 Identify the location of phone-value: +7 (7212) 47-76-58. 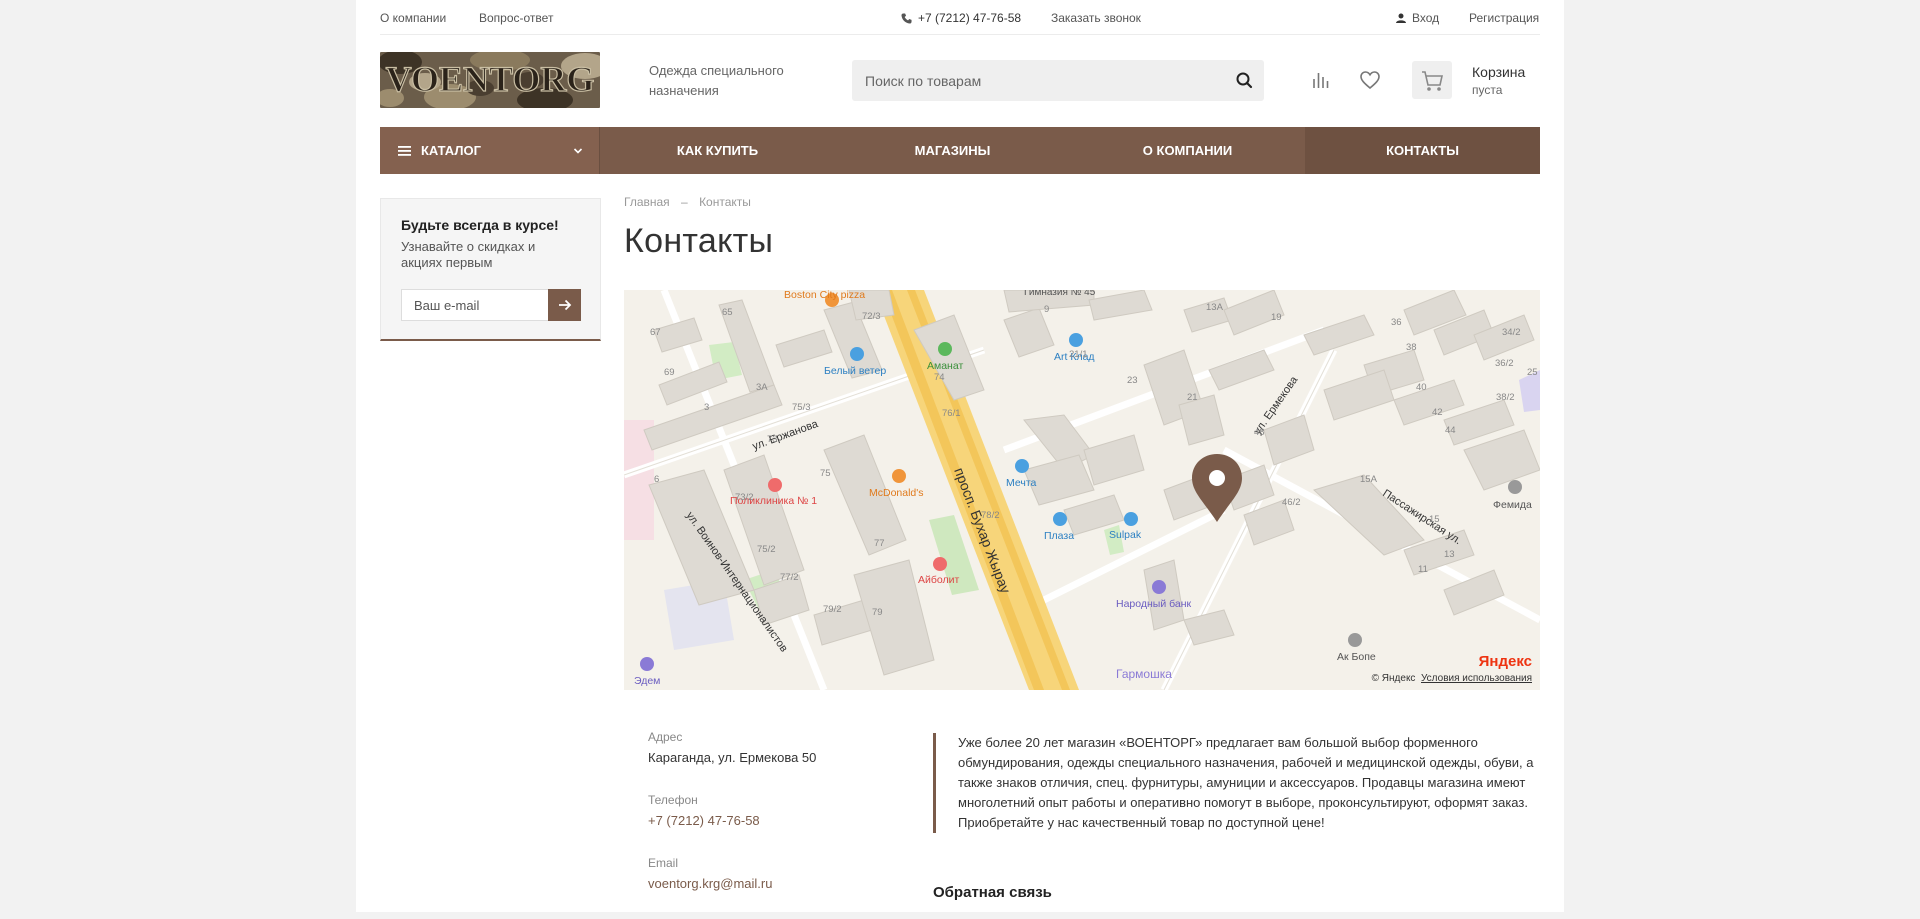
(768, 820).